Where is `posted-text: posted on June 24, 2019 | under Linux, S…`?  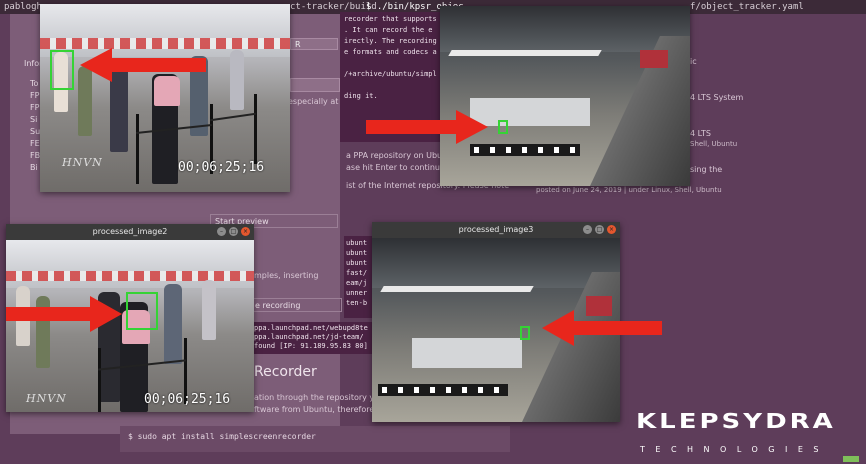
posted-text: posted on June 24, 2019 | under Linux, S… is located at coordinates (629, 190).